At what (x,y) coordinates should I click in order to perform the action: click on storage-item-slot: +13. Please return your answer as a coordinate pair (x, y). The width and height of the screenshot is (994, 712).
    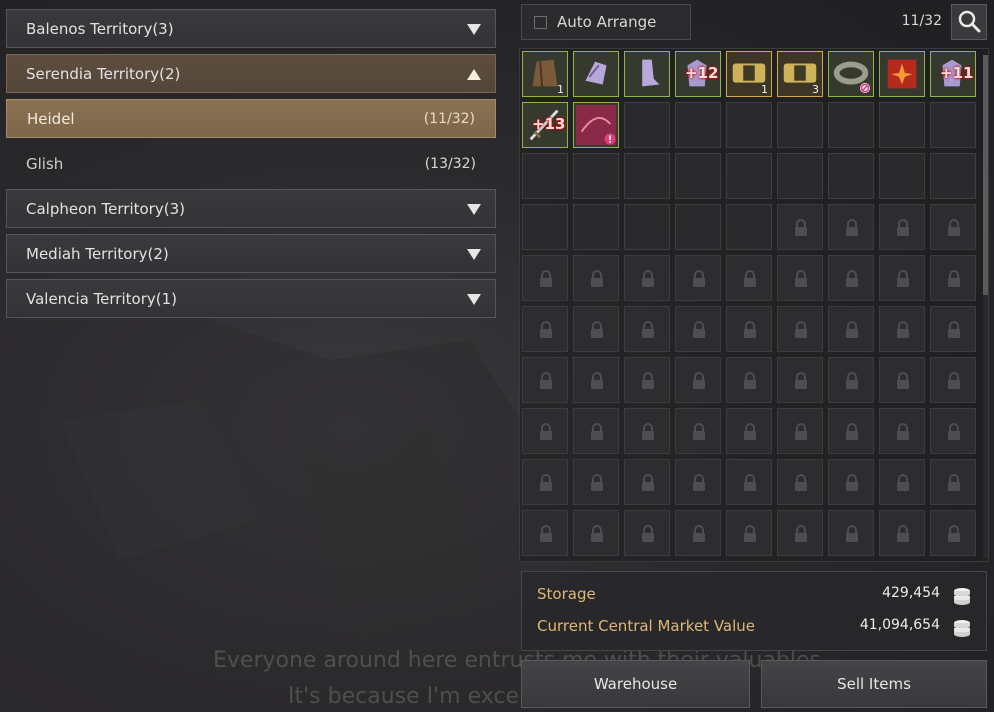
    Looking at the image, I should click on (545, 125).